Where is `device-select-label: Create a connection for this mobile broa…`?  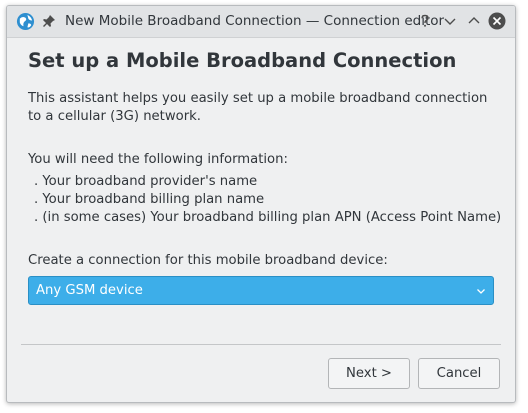 device-select-label: Create a connection for this mobile broa… is located at coordinates (208, 260).